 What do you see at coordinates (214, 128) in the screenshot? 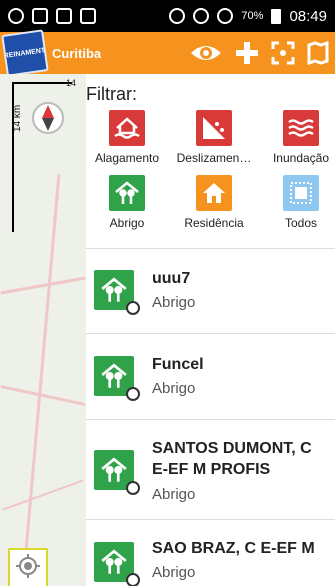
I see `landslide-icon` at bounding box center [214, 128].